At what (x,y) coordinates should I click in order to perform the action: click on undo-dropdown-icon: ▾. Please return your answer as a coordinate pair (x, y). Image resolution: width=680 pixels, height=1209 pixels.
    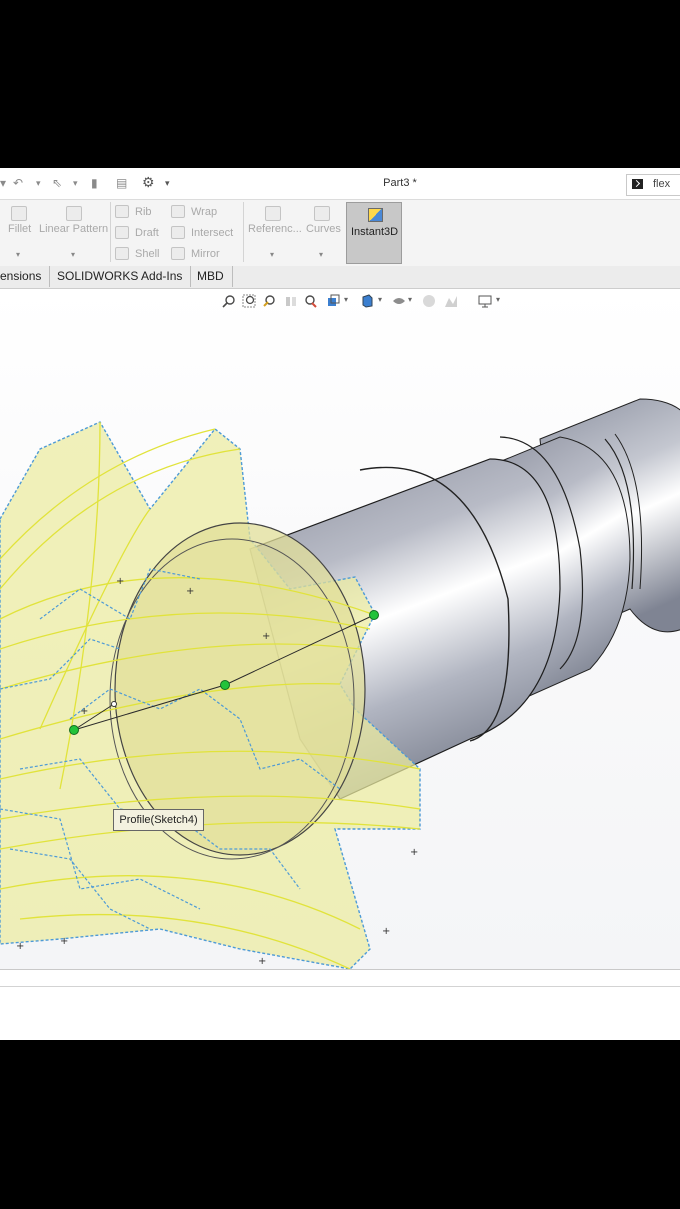
    Looking at the image, I should click on (38, 183).